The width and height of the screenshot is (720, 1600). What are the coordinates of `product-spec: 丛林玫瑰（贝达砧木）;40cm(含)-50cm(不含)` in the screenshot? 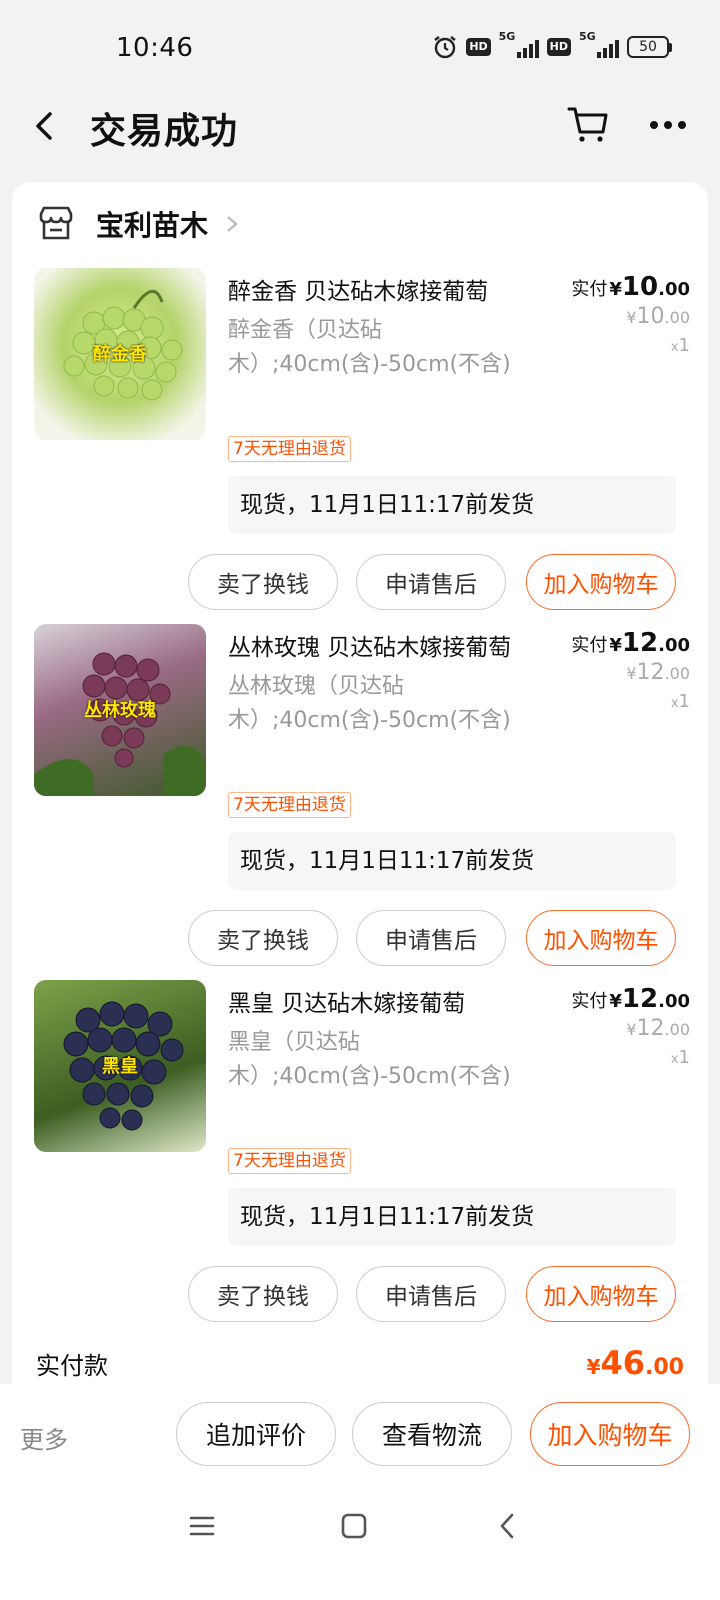 It's located at (369, 703).